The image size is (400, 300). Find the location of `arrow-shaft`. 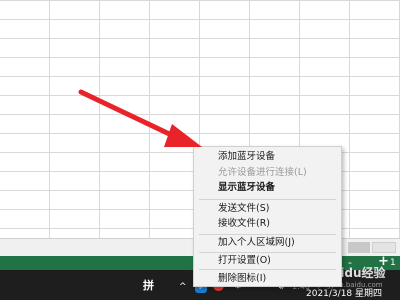

arrow-shaft is located at coordinates (131, 116).